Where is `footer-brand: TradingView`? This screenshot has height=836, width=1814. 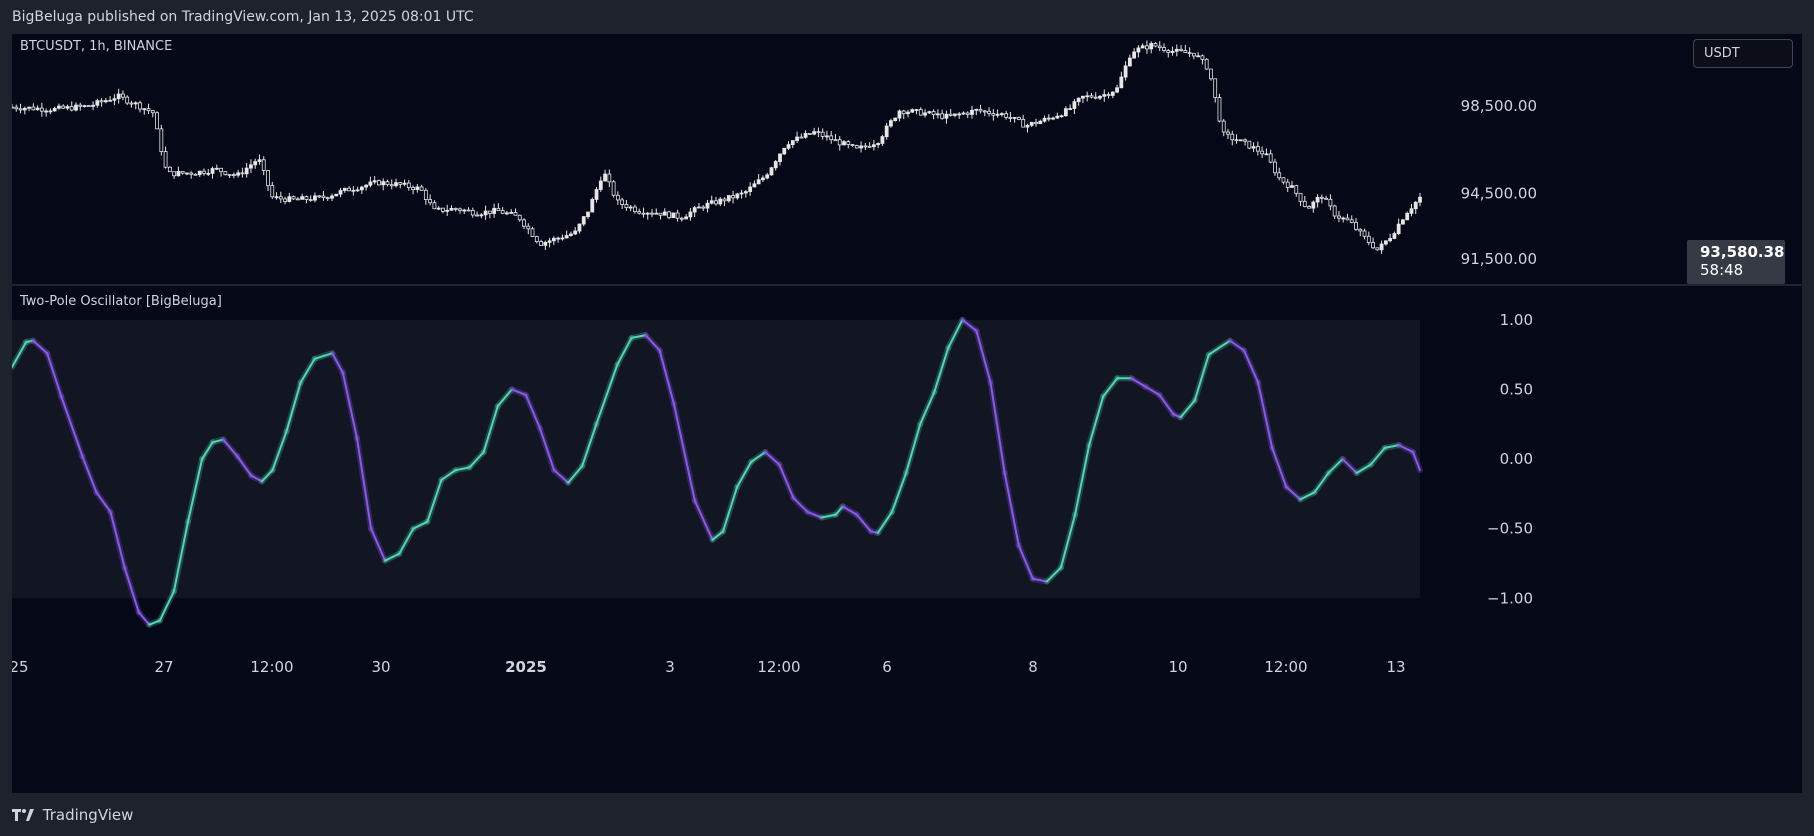 footer-brand: TradingView is located at coordinates (72, 816).